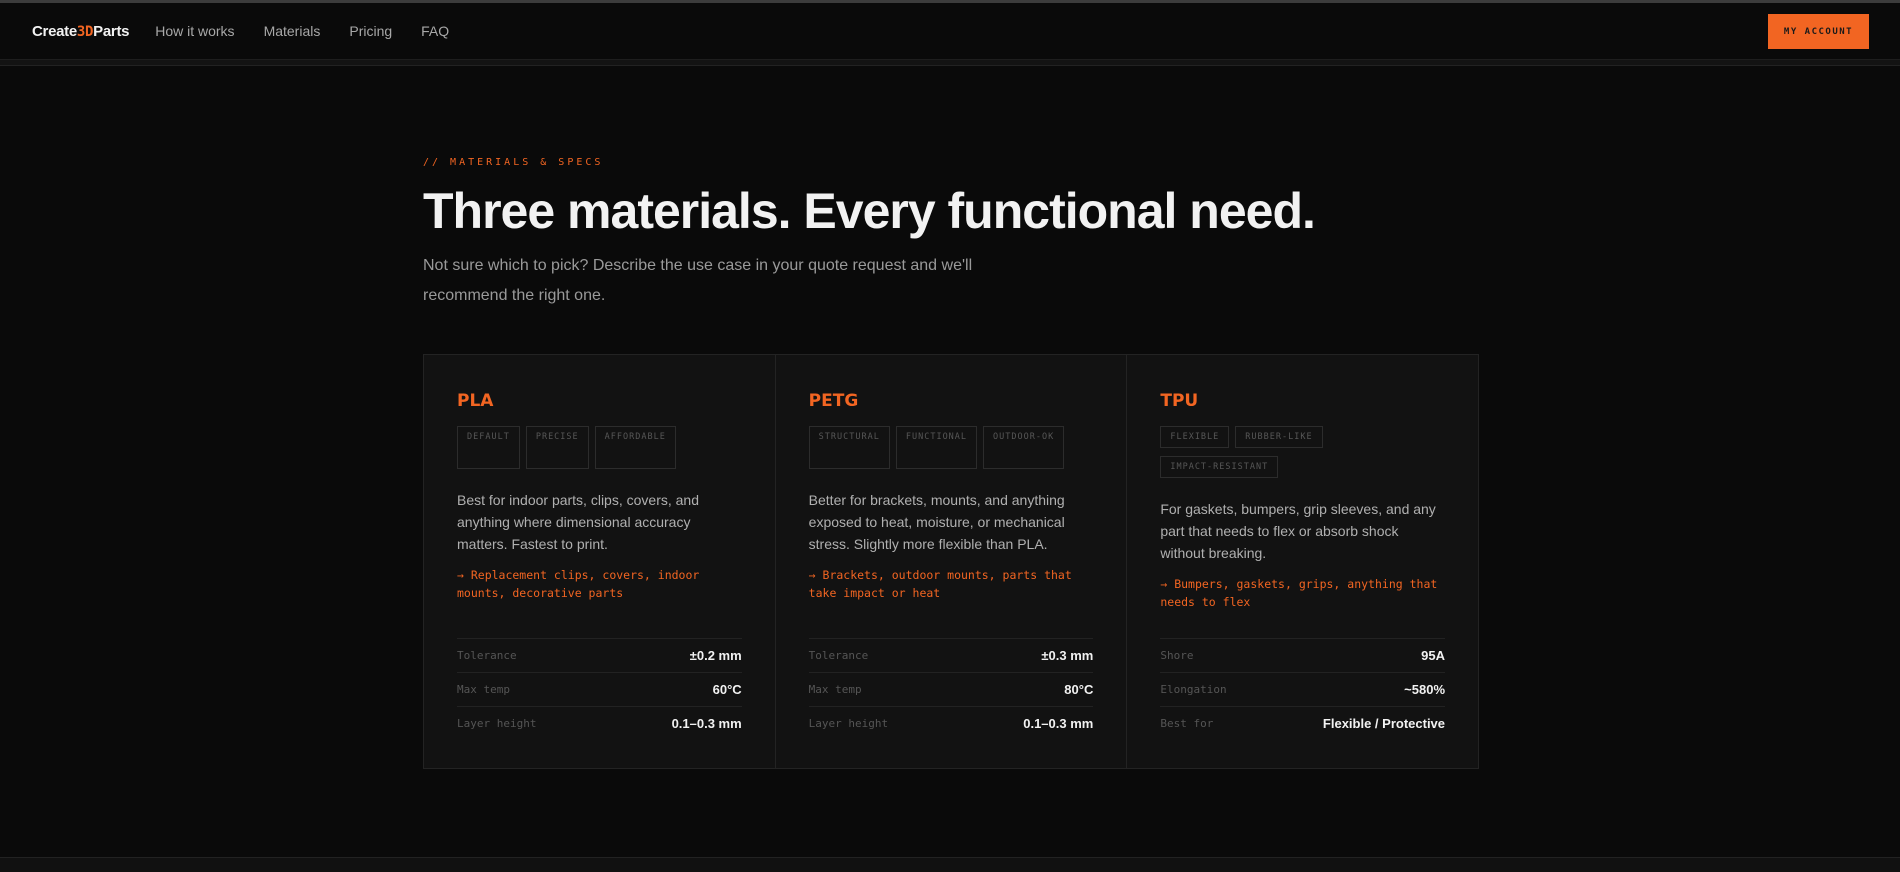 The width and height of the screenshot is (1900, 872). I want to click on spec-value: Flexible / Protective, so click(1384, 723).